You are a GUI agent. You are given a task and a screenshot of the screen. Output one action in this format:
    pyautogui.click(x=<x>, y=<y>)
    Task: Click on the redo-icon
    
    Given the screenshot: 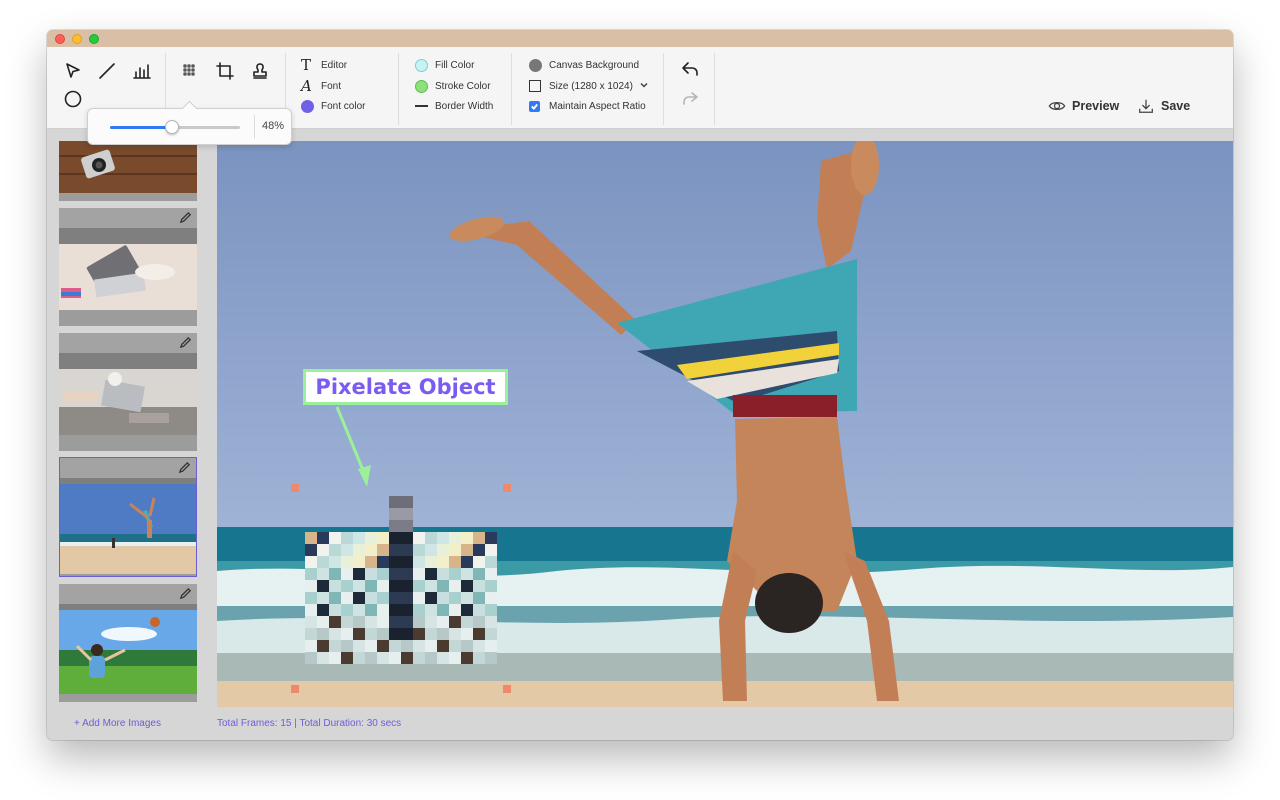 What is the action you would take?
    pyautogui.click(x=690, y=98)
    